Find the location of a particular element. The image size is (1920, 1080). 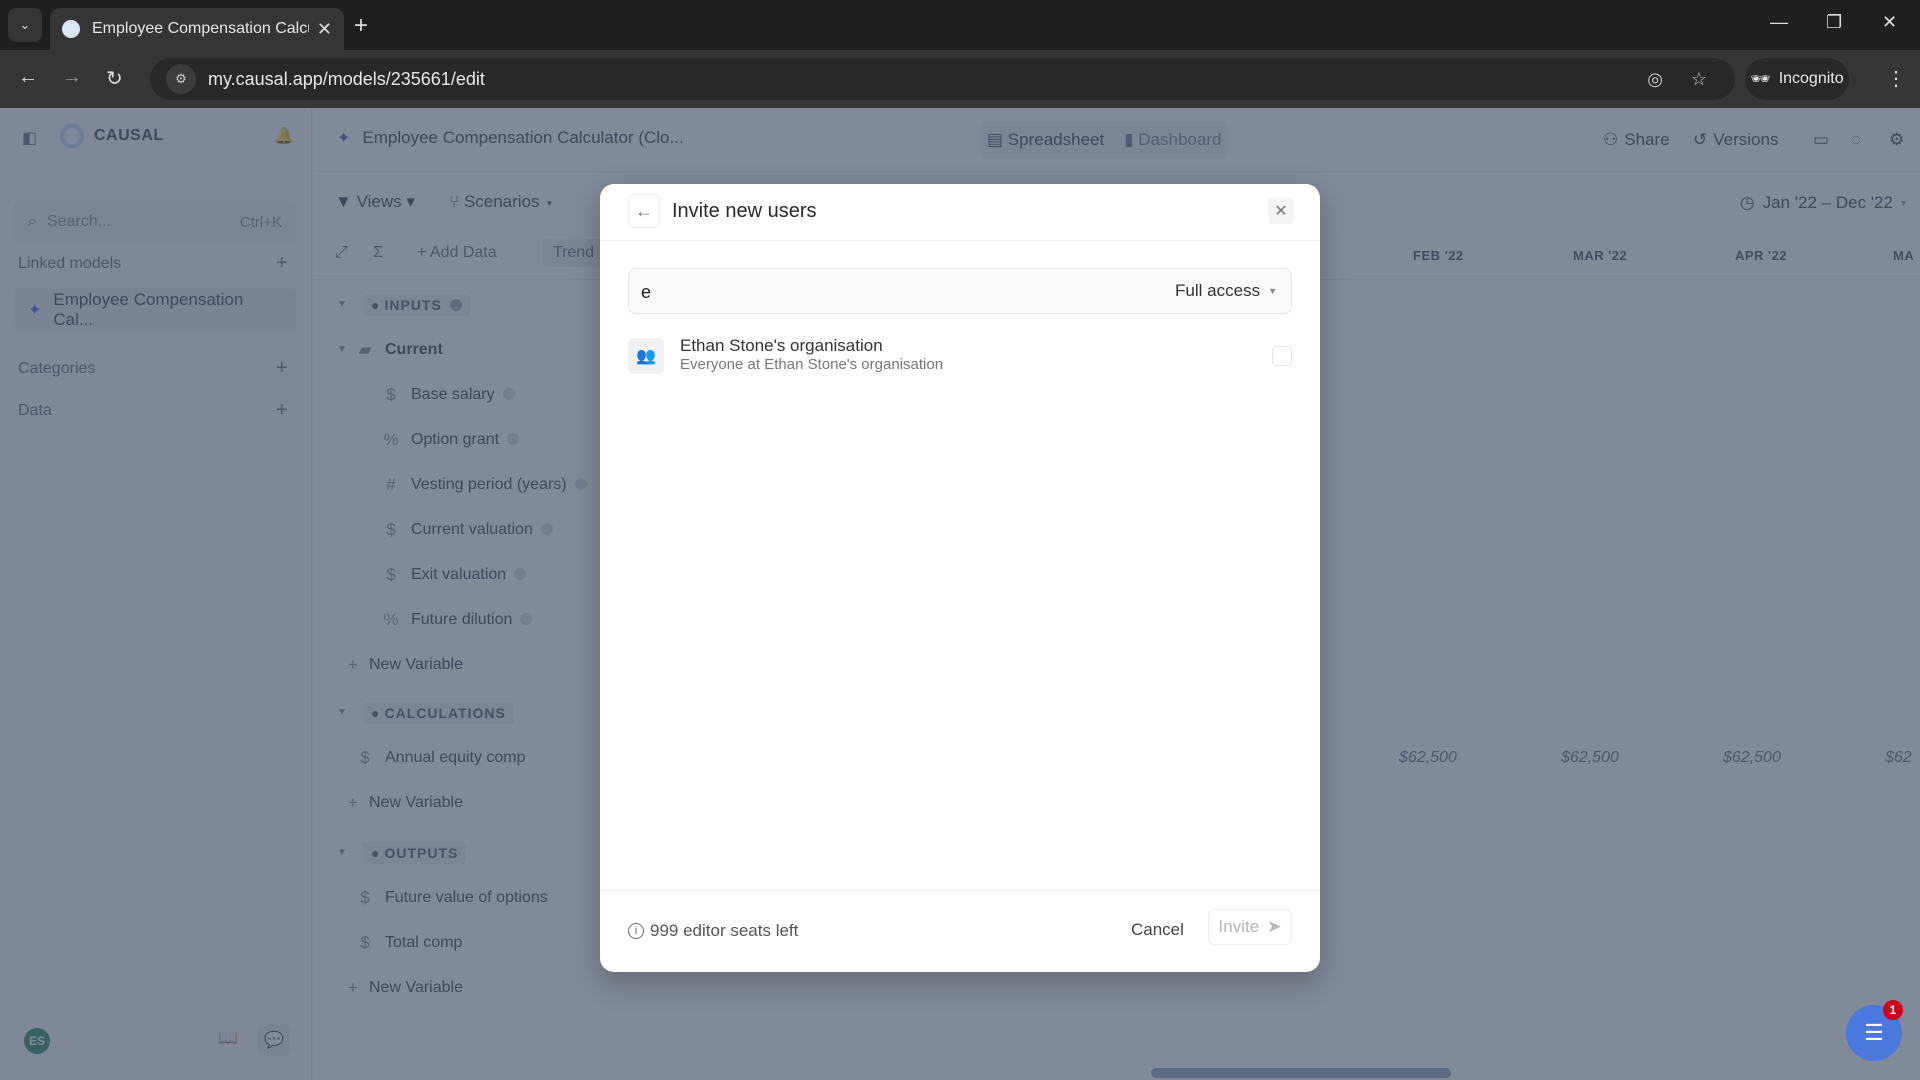

chat-unread-badge: 1 is located at coordinates (1893, 1010).